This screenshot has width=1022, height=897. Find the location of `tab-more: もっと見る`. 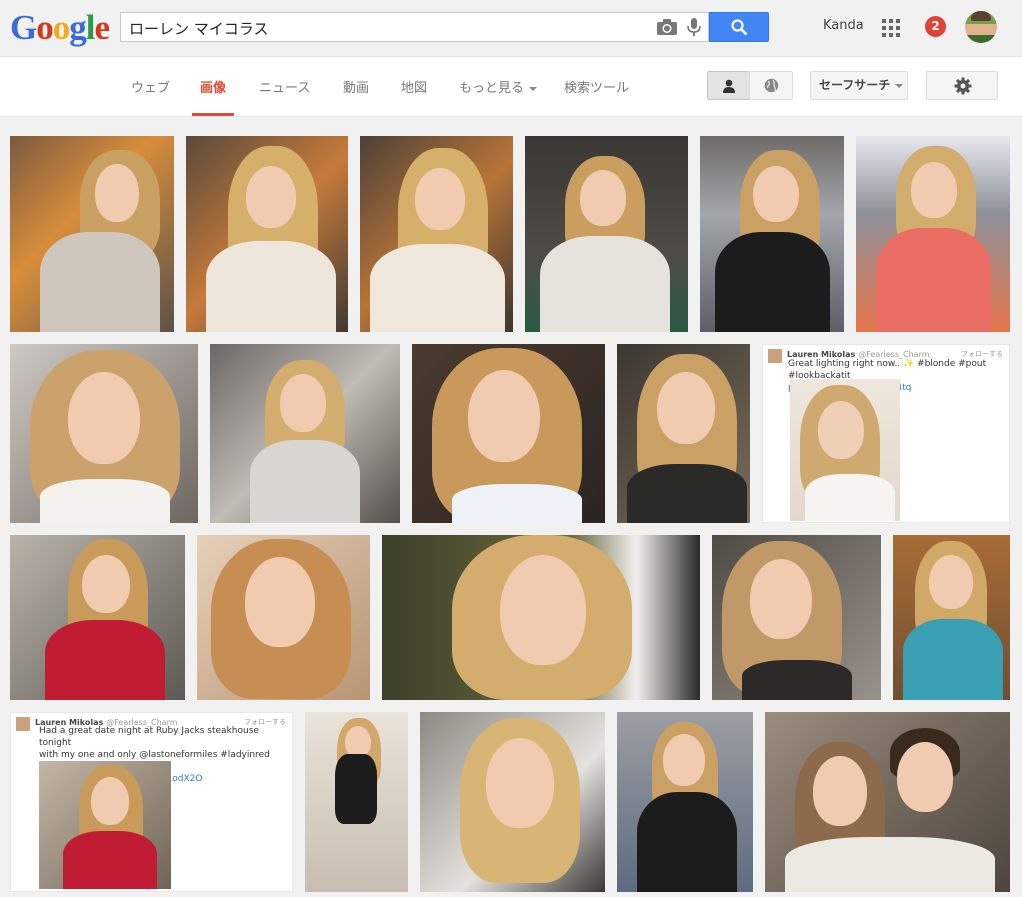

tab-more: もっと見る is located at coordinates (498, 86).